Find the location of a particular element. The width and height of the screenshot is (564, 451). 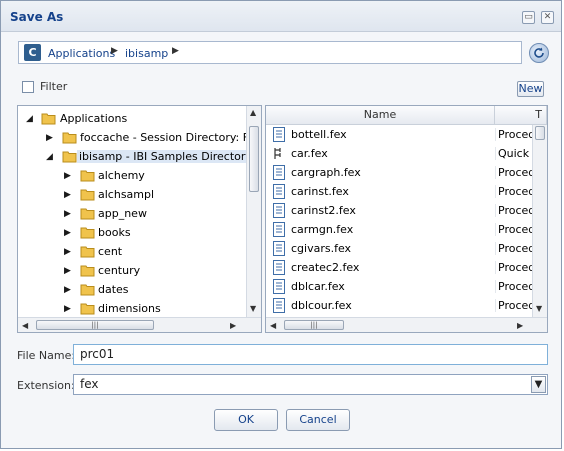

restore-icon: ▭ is located at coordinates (528, 17).